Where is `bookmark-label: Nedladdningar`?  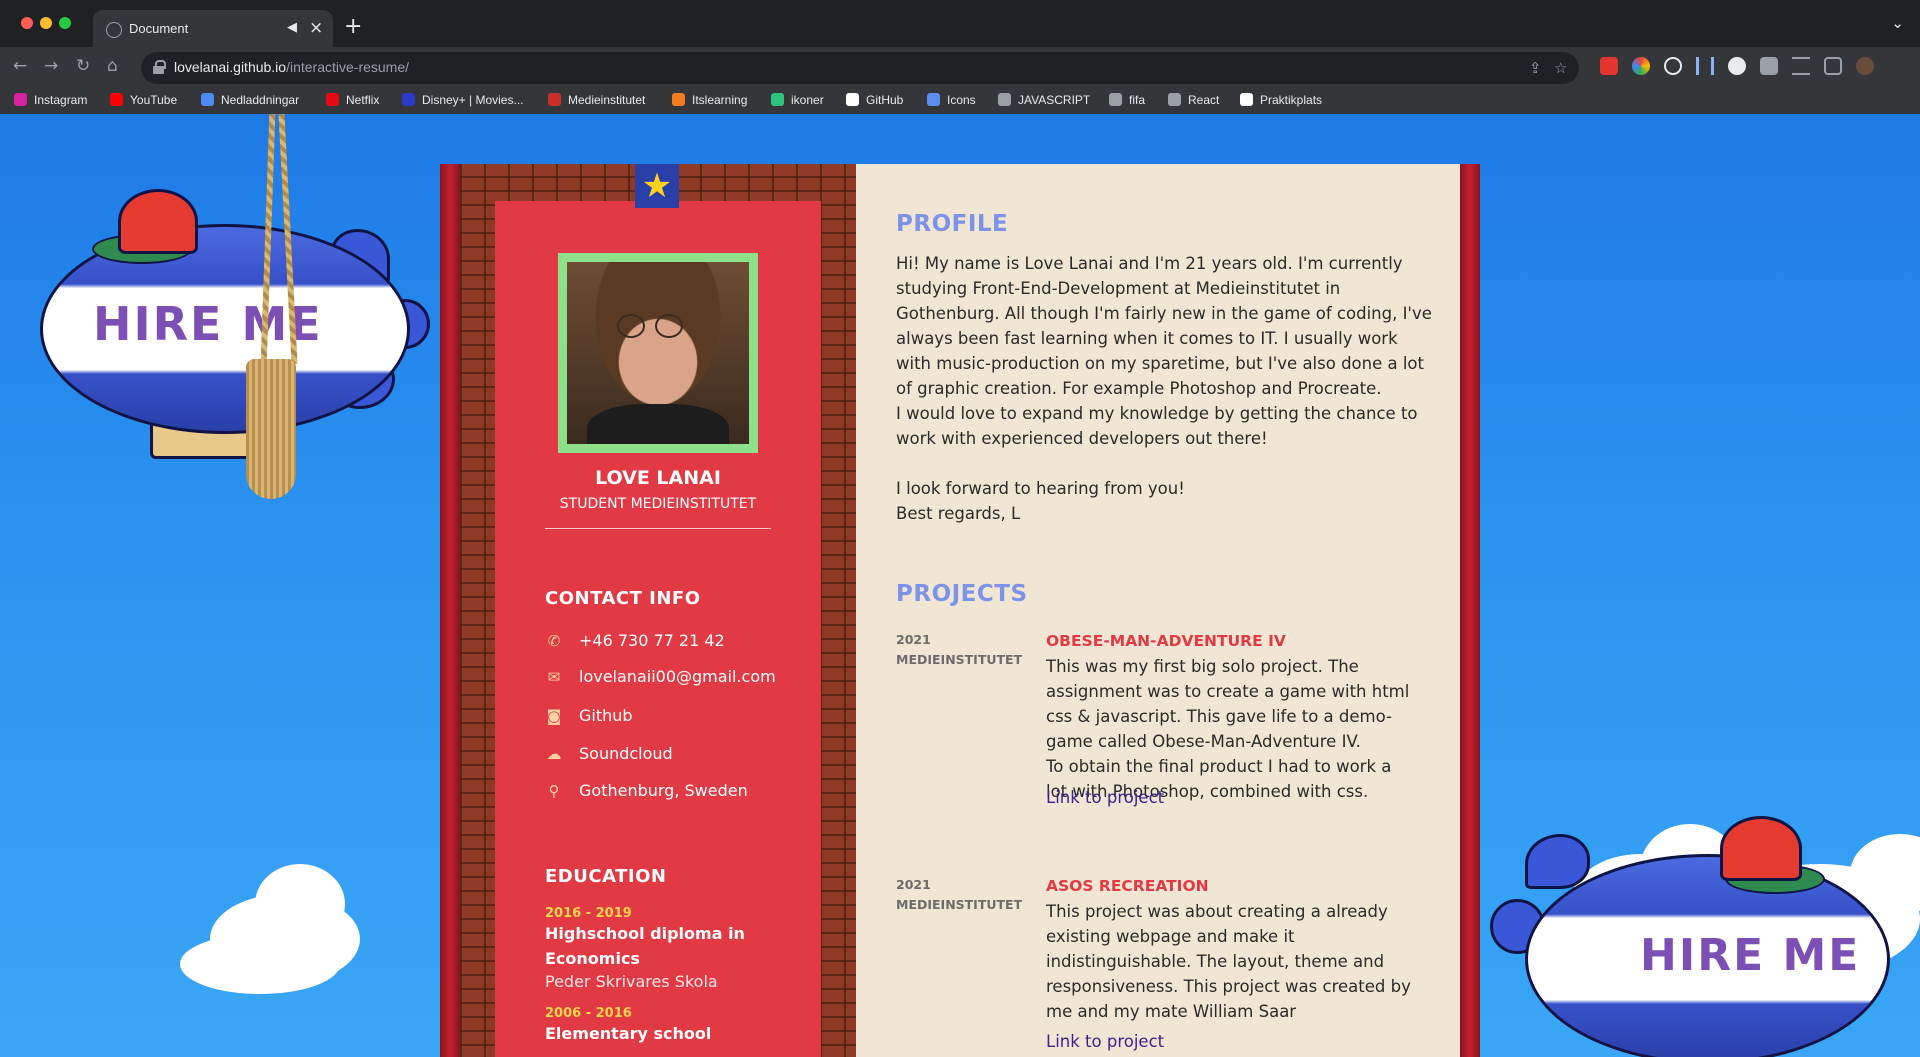
bookmark-label: Nedladdningar is located at coordinates (260, 100).